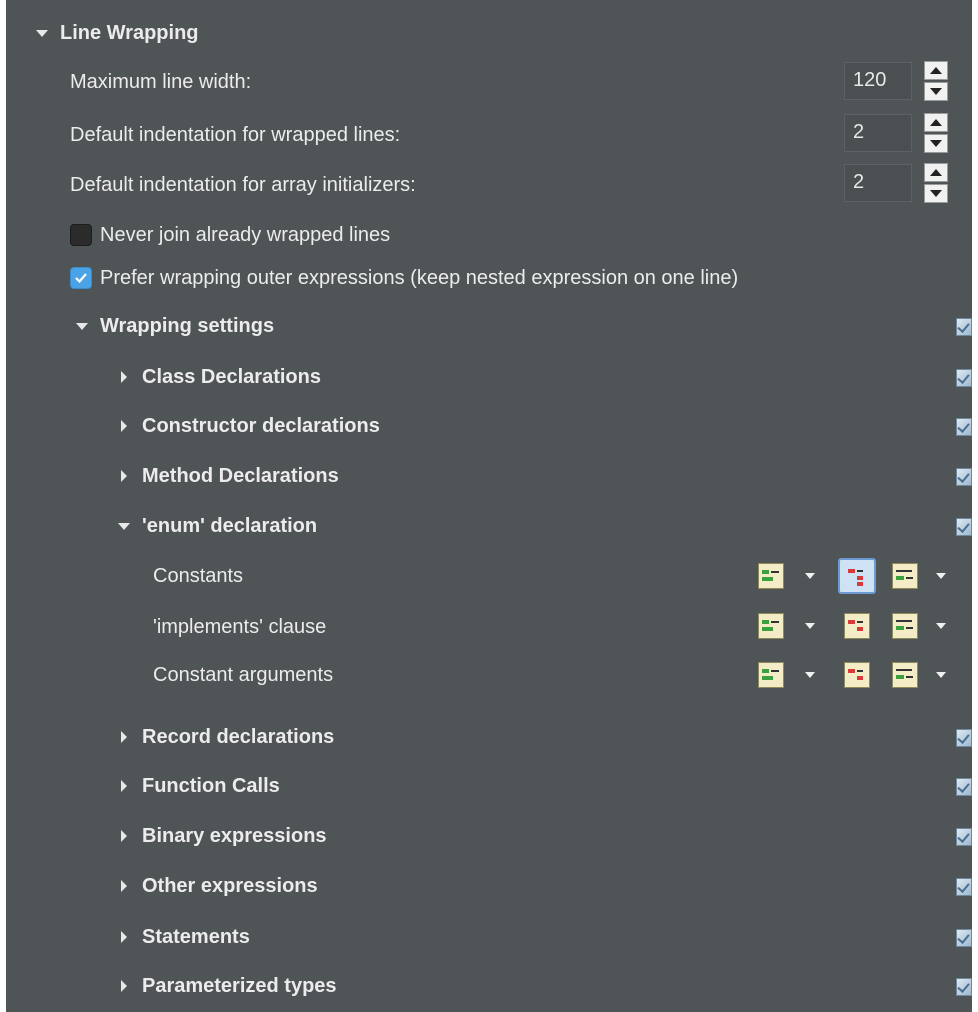 The width and height of the screenshot is (978, 1012). Describe the element at coordinates (161, 81) in the screenshot. I see `field-label: Maximum line width:` at that location.